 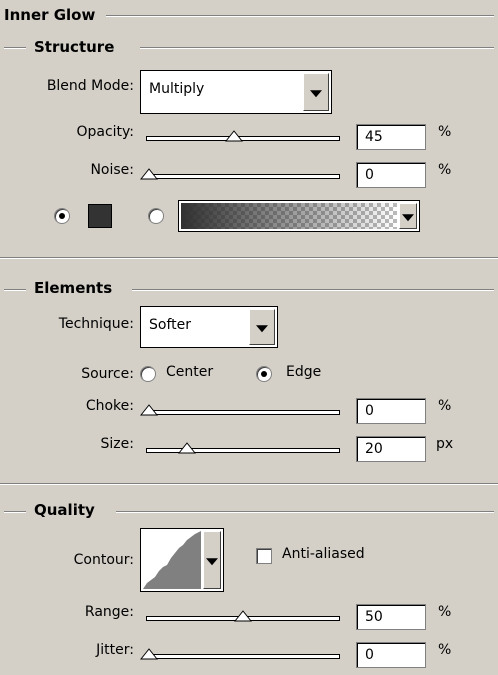 I want to click on choke-input: 0, so click(x=391, y=411).